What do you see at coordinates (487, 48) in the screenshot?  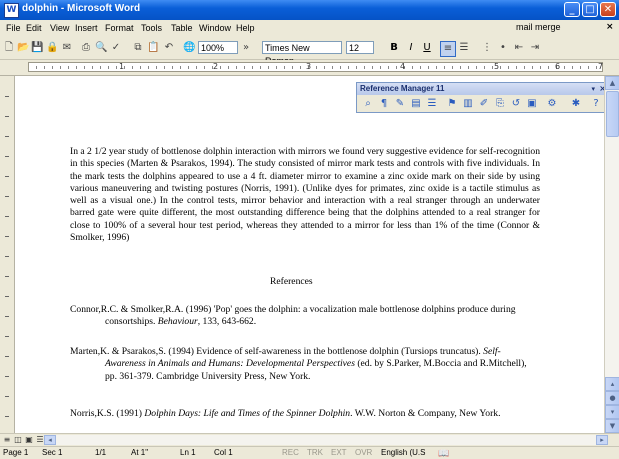 I see `numbering-icon: ⋮` at bounding box center [487, 48].